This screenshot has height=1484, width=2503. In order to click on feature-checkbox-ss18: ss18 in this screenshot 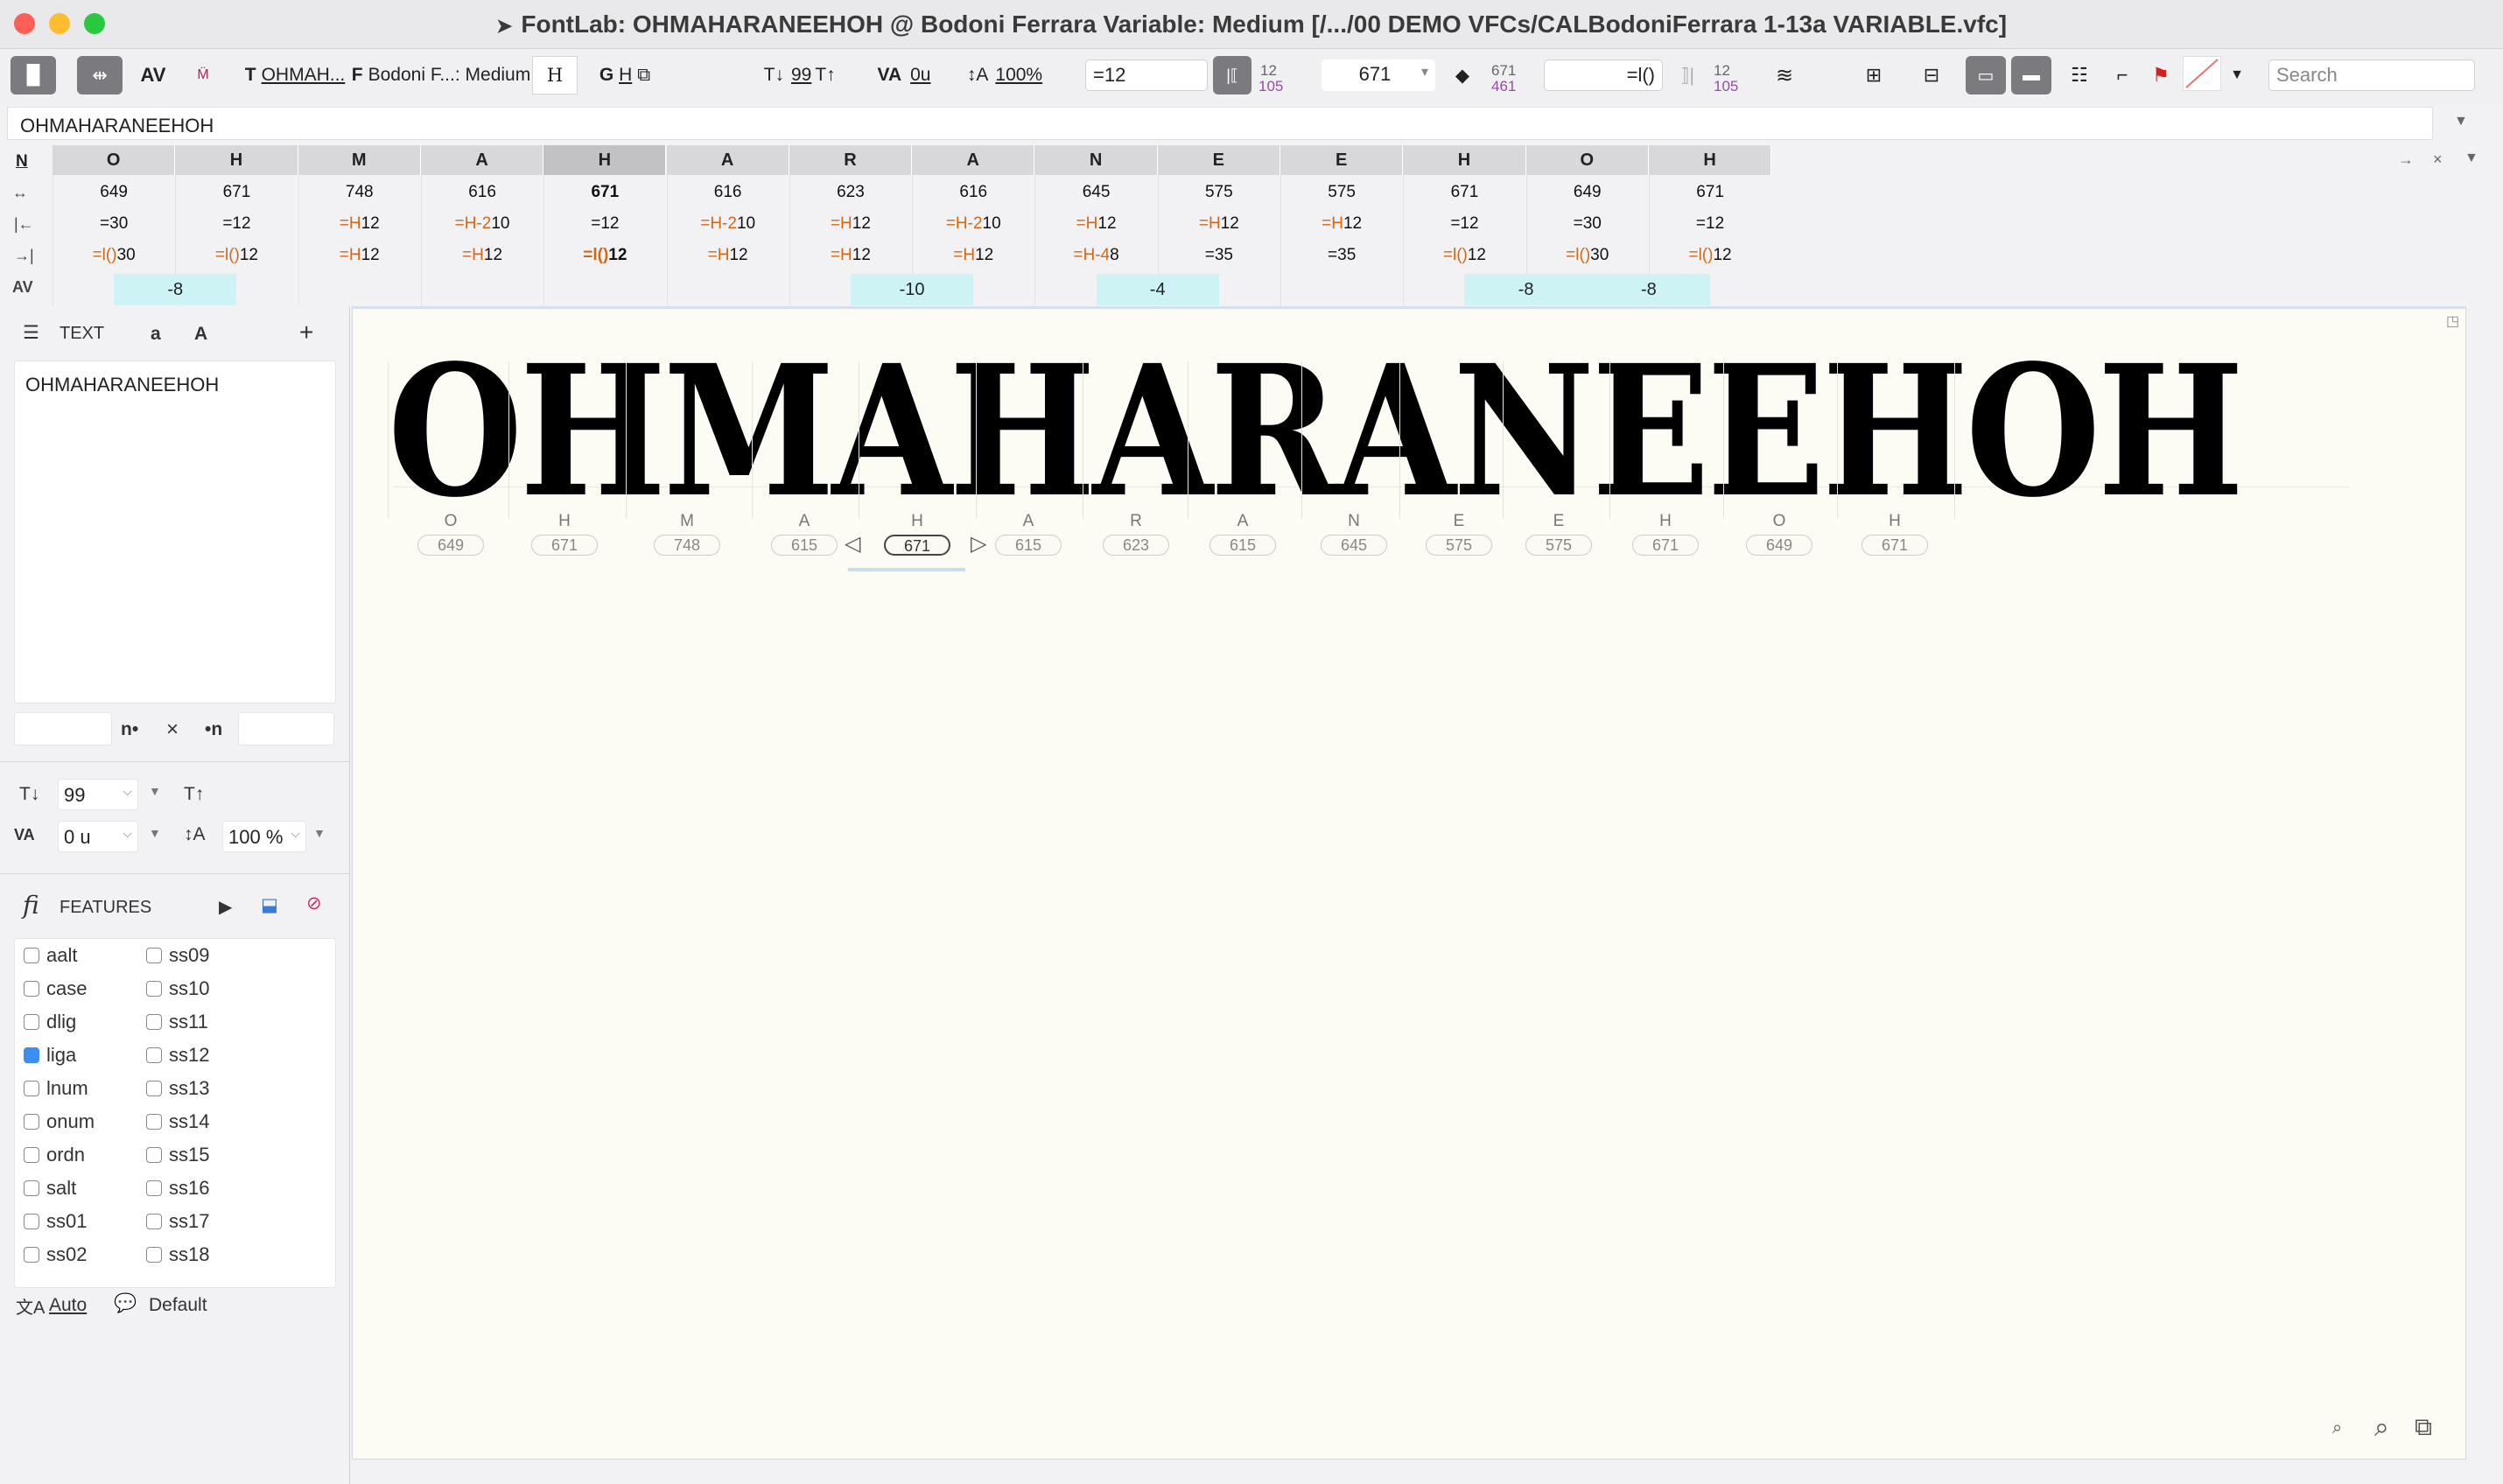, I will do `click(177, 1254)`.